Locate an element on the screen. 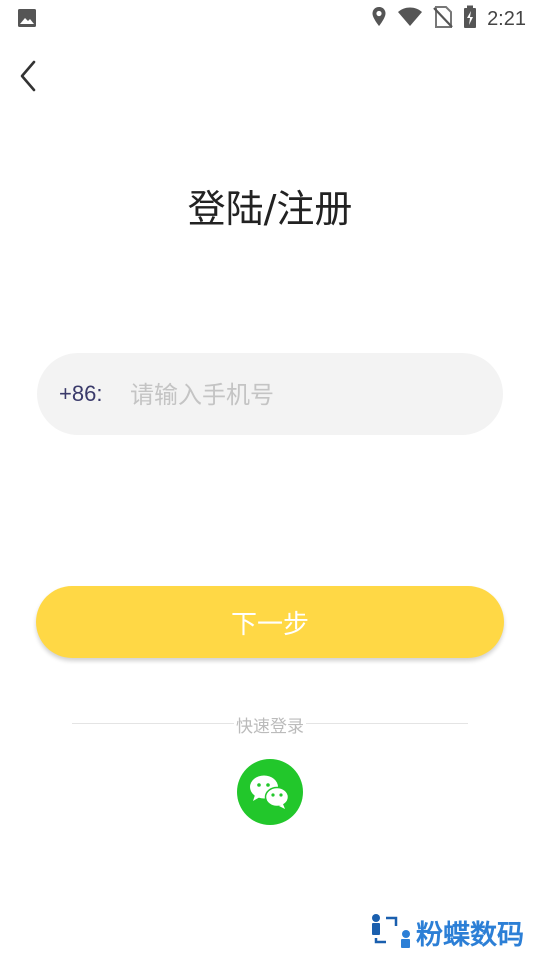 This screenshot has width=540, height=960. status-bar: 2:21 is located at coordinates (270, 18).